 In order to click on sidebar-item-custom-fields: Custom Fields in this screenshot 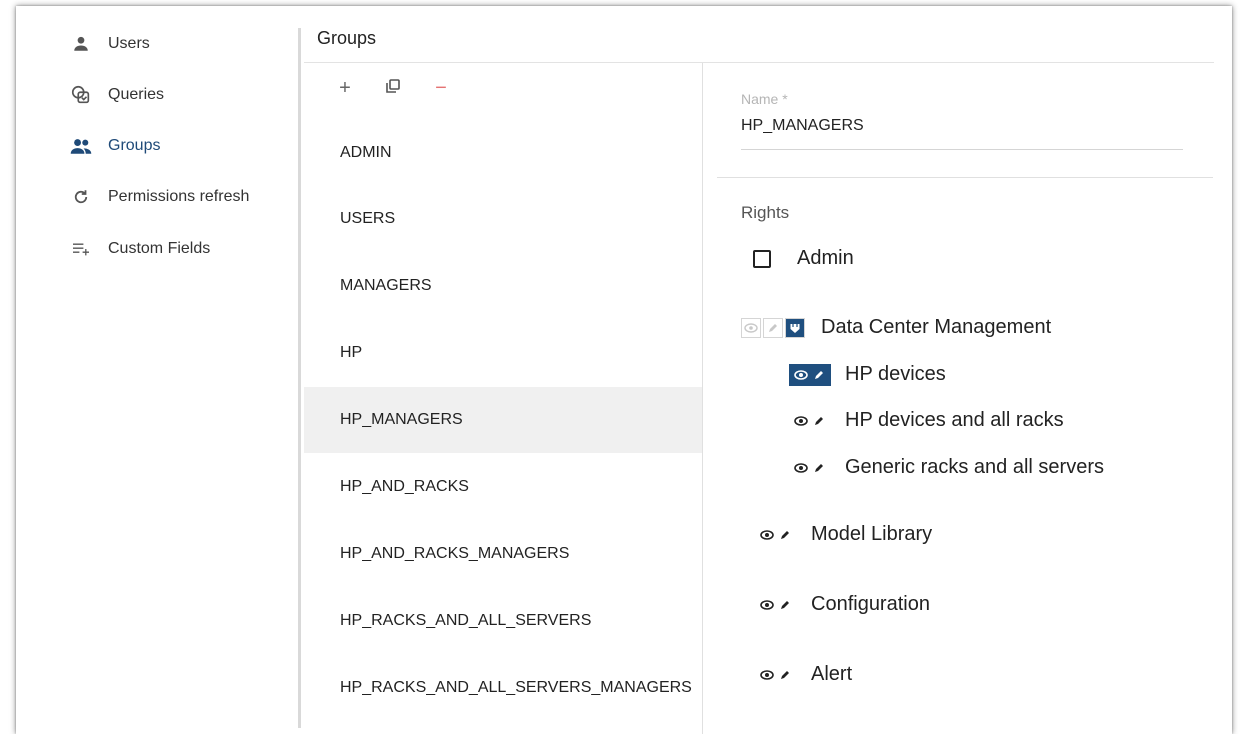, I will do `click(157, 249)`.